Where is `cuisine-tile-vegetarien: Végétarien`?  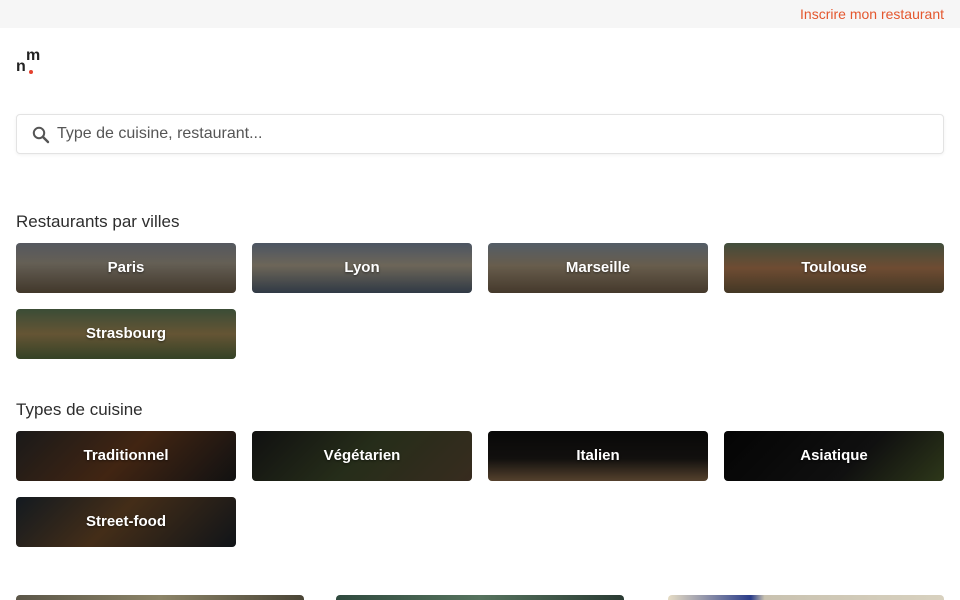
cuisine-tile-vegetarien: Végétarien is located at coordinates (362, 456).